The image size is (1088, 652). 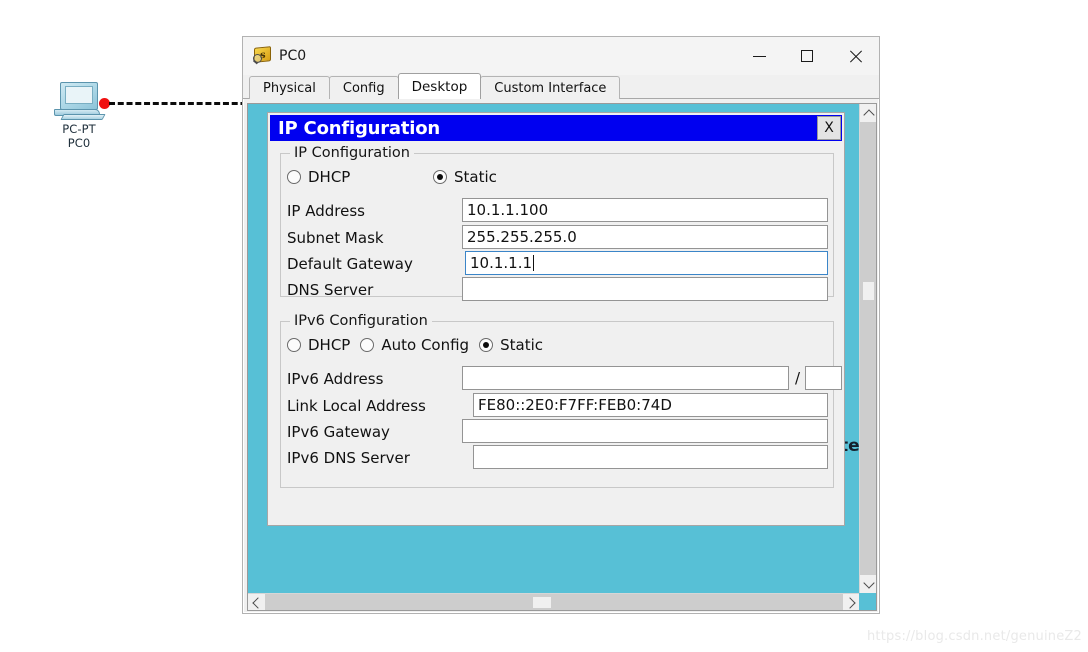 What do you see at coordinates (367, 345) in the screenshot?
I see `radio-ipv6-auto-config-indicator` at bounding box center [367, 345].